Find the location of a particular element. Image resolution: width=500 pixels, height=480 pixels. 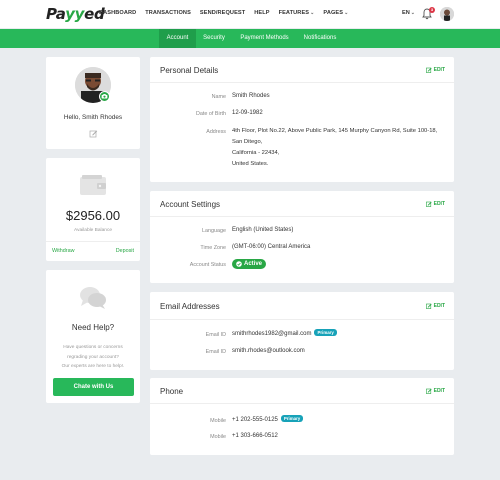

language-selector: EN⌄ is located at coordinates (408, 13).